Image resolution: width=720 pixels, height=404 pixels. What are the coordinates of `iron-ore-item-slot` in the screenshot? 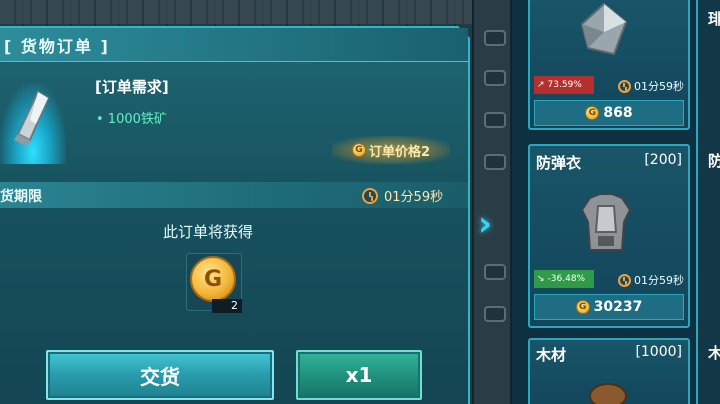 It's located at (33, 124).